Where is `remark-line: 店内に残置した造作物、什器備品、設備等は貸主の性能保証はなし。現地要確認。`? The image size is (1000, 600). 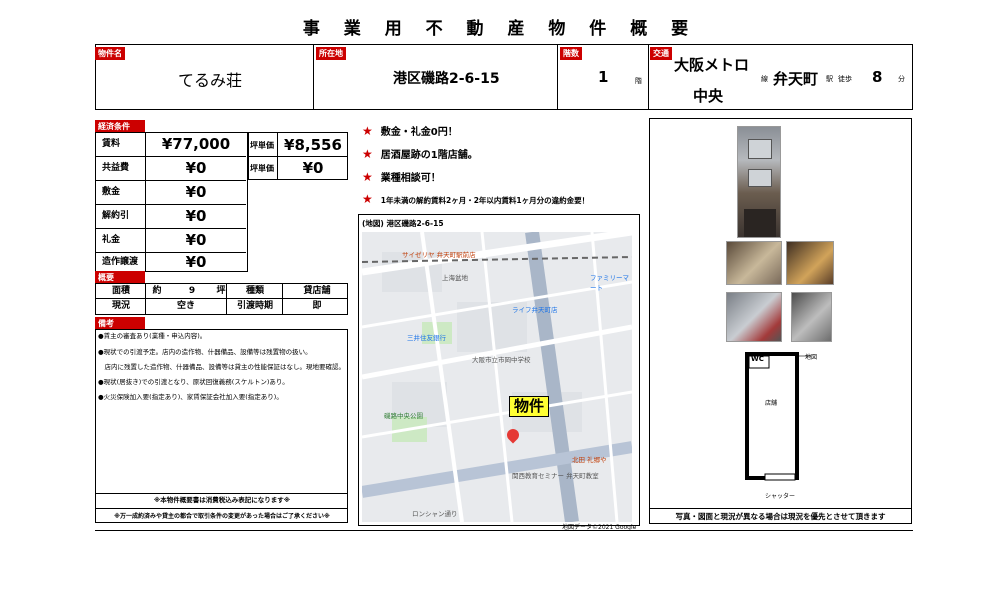
remark-line: 店内に残置した造作物、什器備品、設備等は貸主の性能保証はなし。現地要確認。 is located at coordinates (222, 367).